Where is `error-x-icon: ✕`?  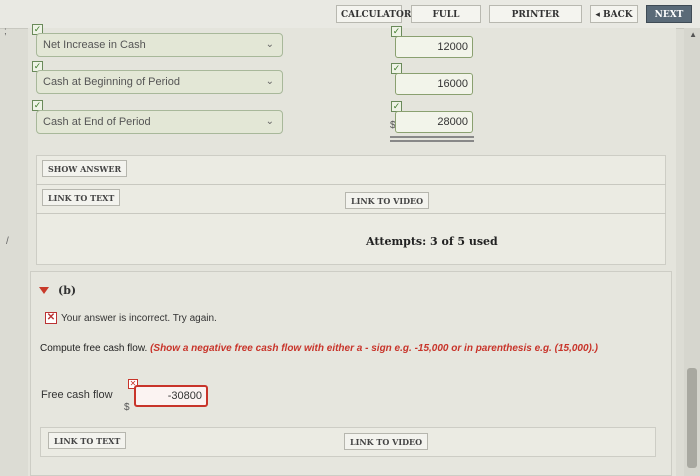
error-x-icon: ✕ is located at coordinates (51, 318).